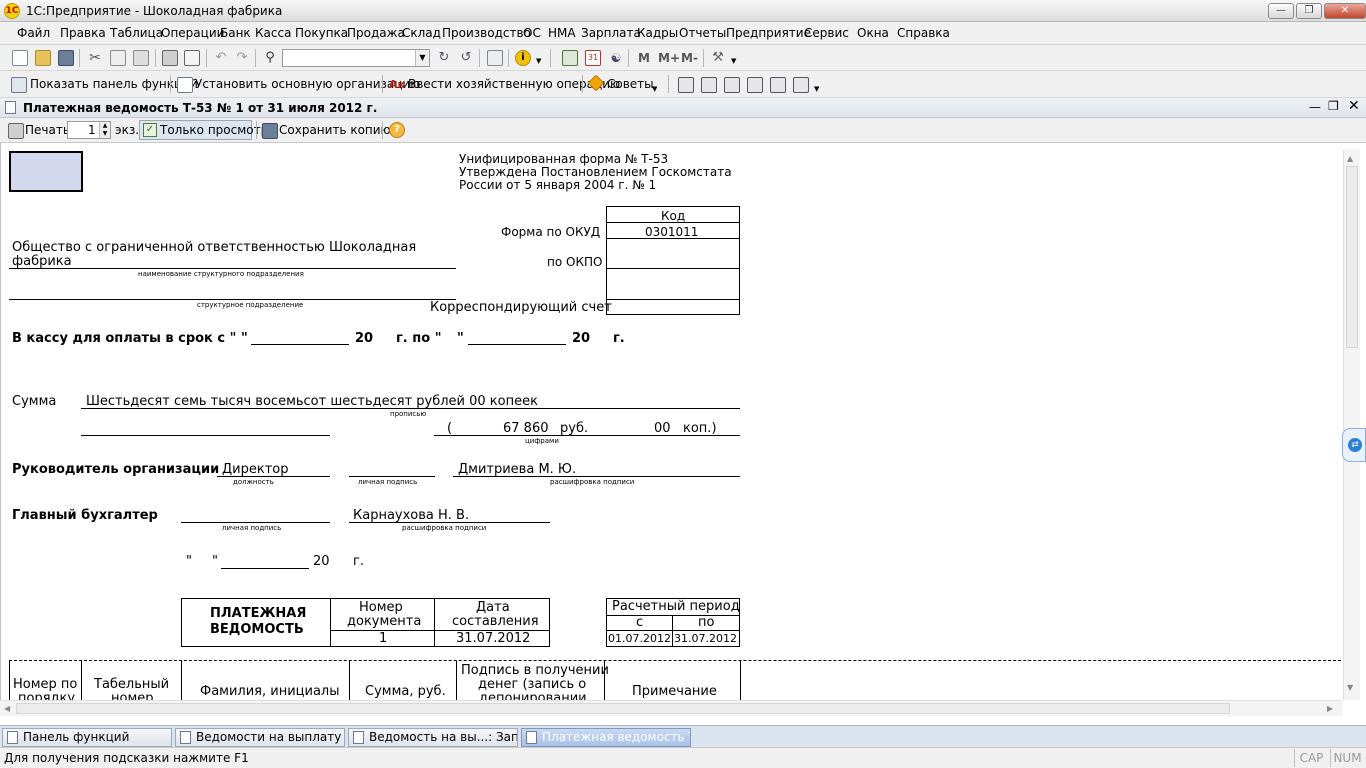 The width and height of the screenshot is (1366, 768). What do you see at coordinates (12, 11) in the screenshot?
I see `app-logo-icon: 1C` at bounding box center [12, 11].